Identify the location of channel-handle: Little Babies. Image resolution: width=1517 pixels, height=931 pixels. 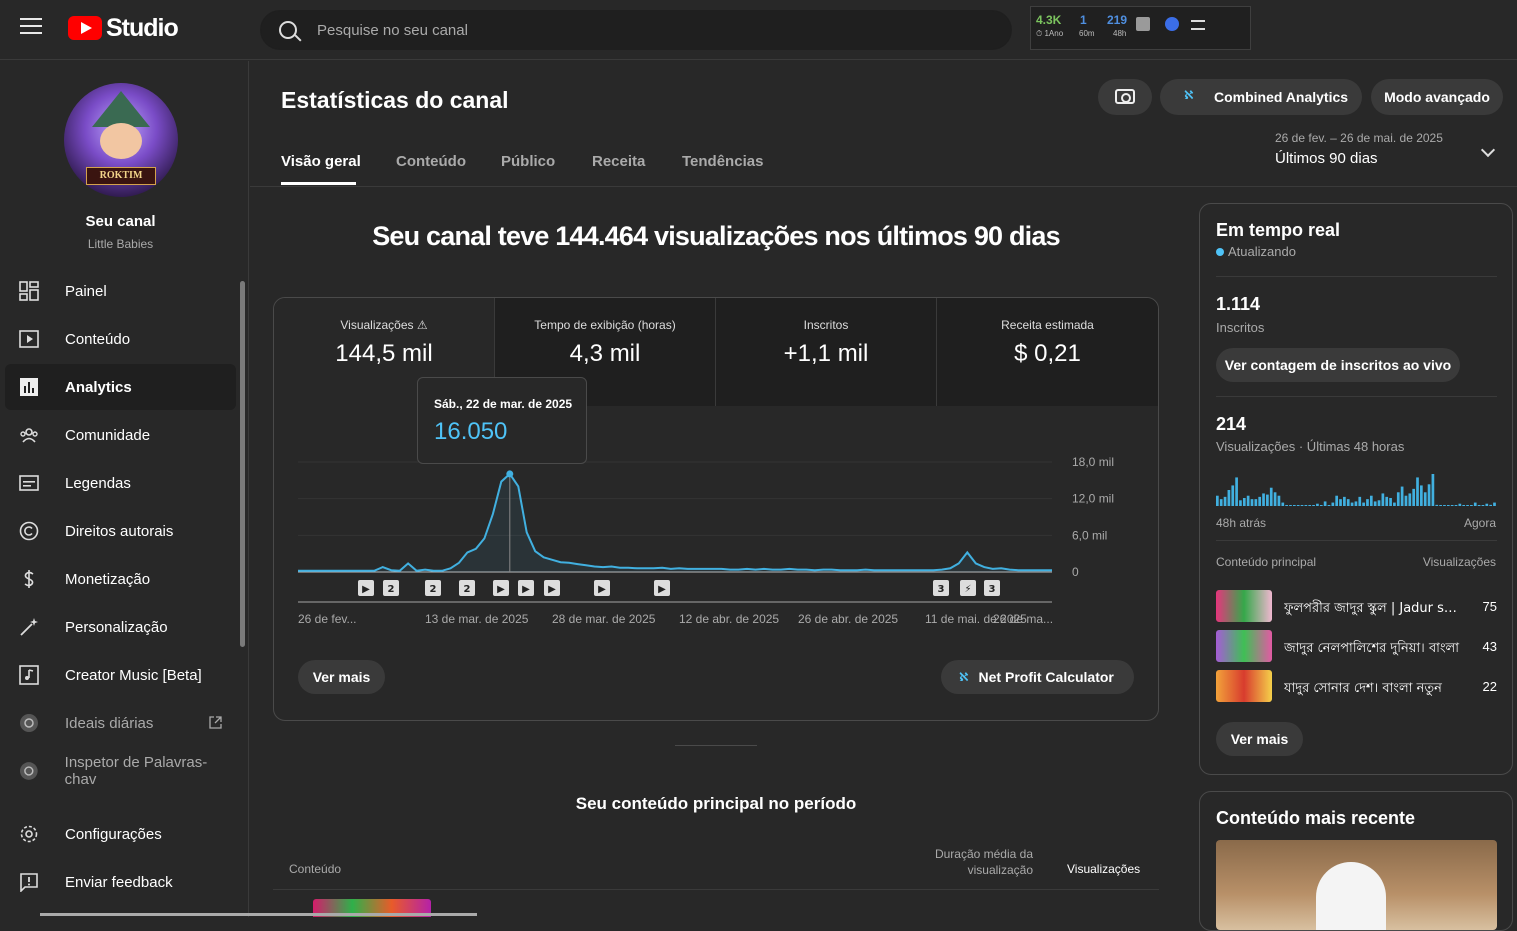
(120, 244).